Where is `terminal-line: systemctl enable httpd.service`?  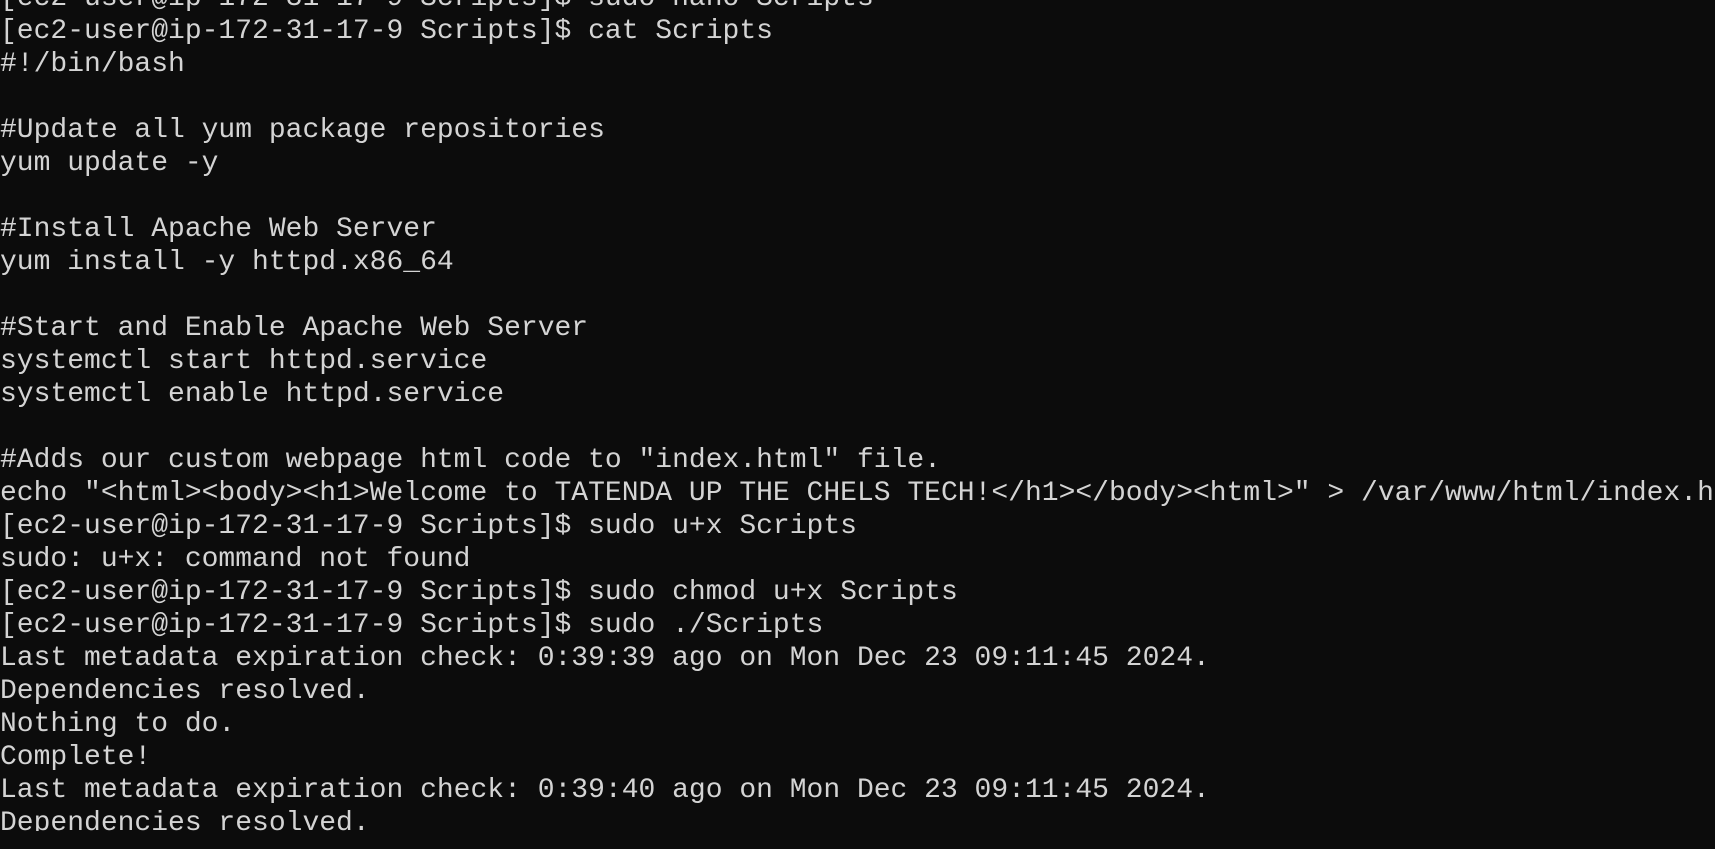 terminal-line: systemctl enable httpd.service is located at coordinates (252, 394).